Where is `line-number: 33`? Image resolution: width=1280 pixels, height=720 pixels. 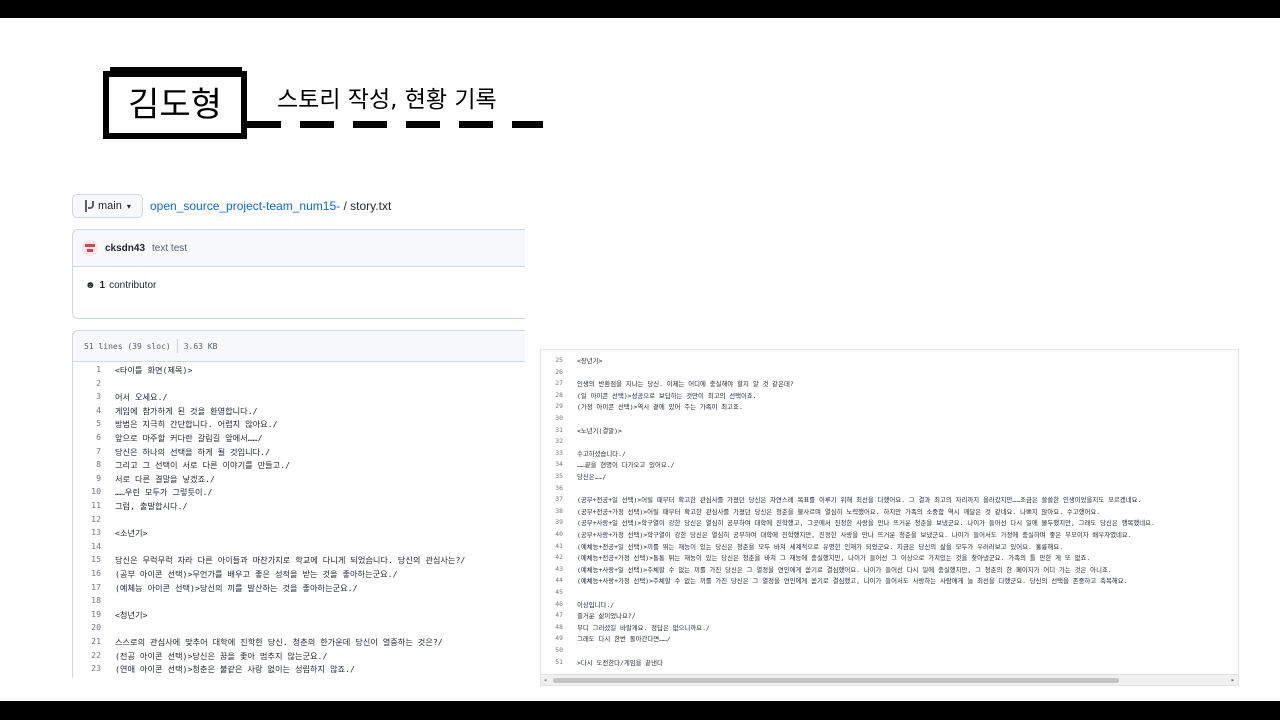 line-number: 33 is located at coordinates (552, 453).